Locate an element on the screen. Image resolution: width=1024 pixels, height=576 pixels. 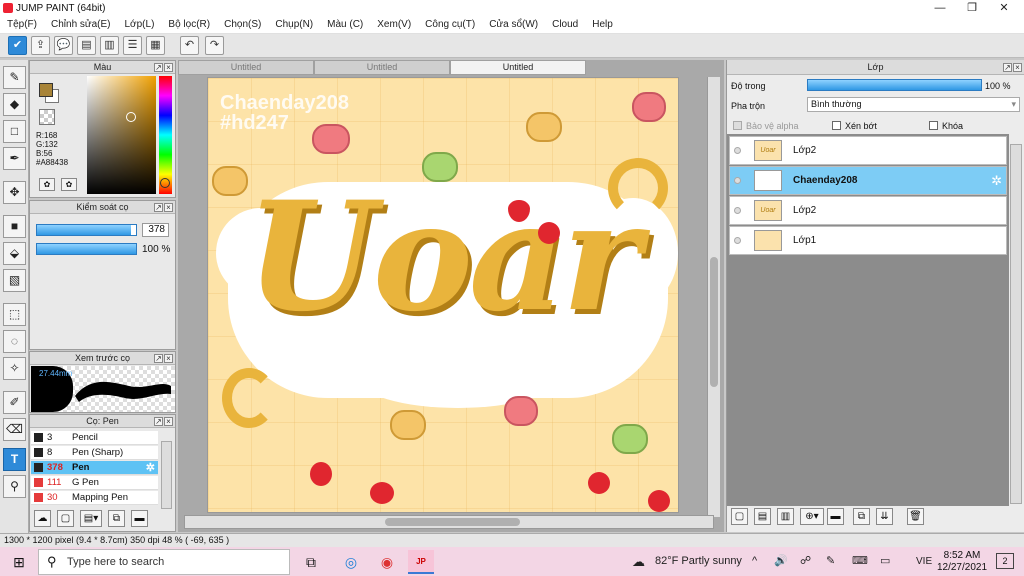
clock-date: 12/27/2021 is located at coordinates (962, 567).